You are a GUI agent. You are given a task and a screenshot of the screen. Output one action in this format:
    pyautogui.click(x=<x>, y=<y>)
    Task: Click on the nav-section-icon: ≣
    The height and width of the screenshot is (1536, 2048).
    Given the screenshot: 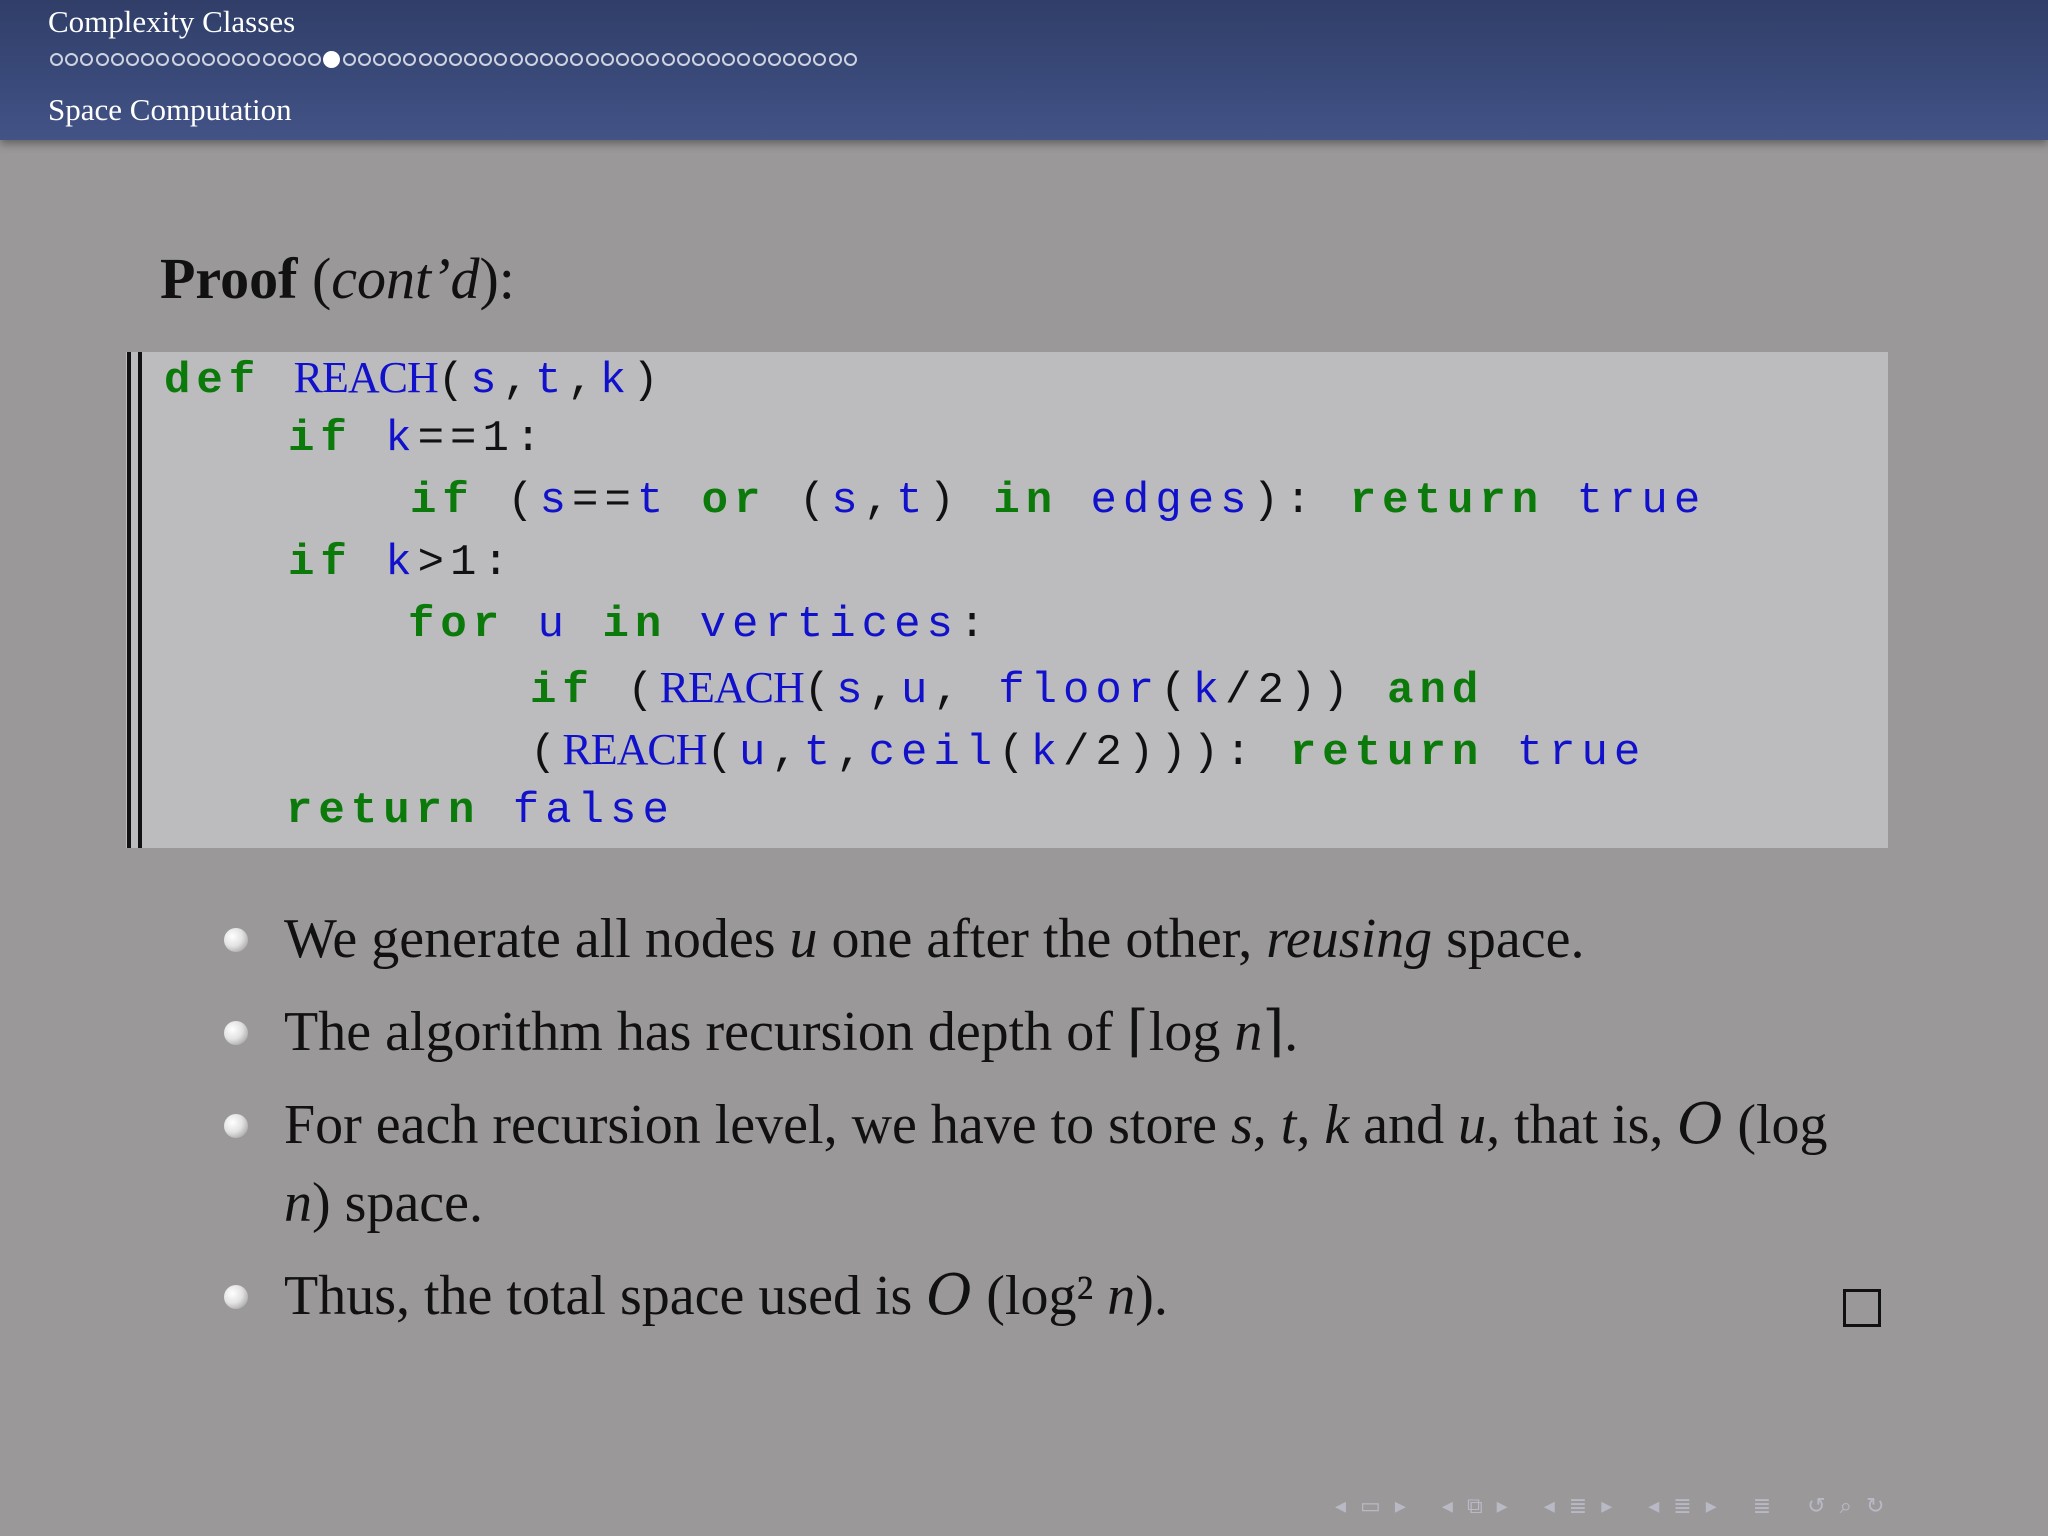 What is the action you would take?
    pyautogui.click(x=1682, y=1506)
    